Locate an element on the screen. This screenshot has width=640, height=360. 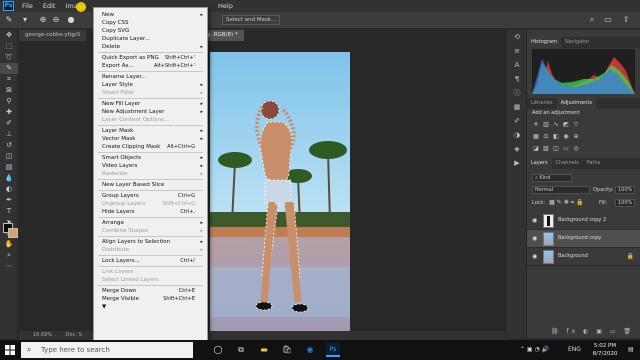
layer-row-selected: ◉ Background copy is located at coordinates (583, 239).